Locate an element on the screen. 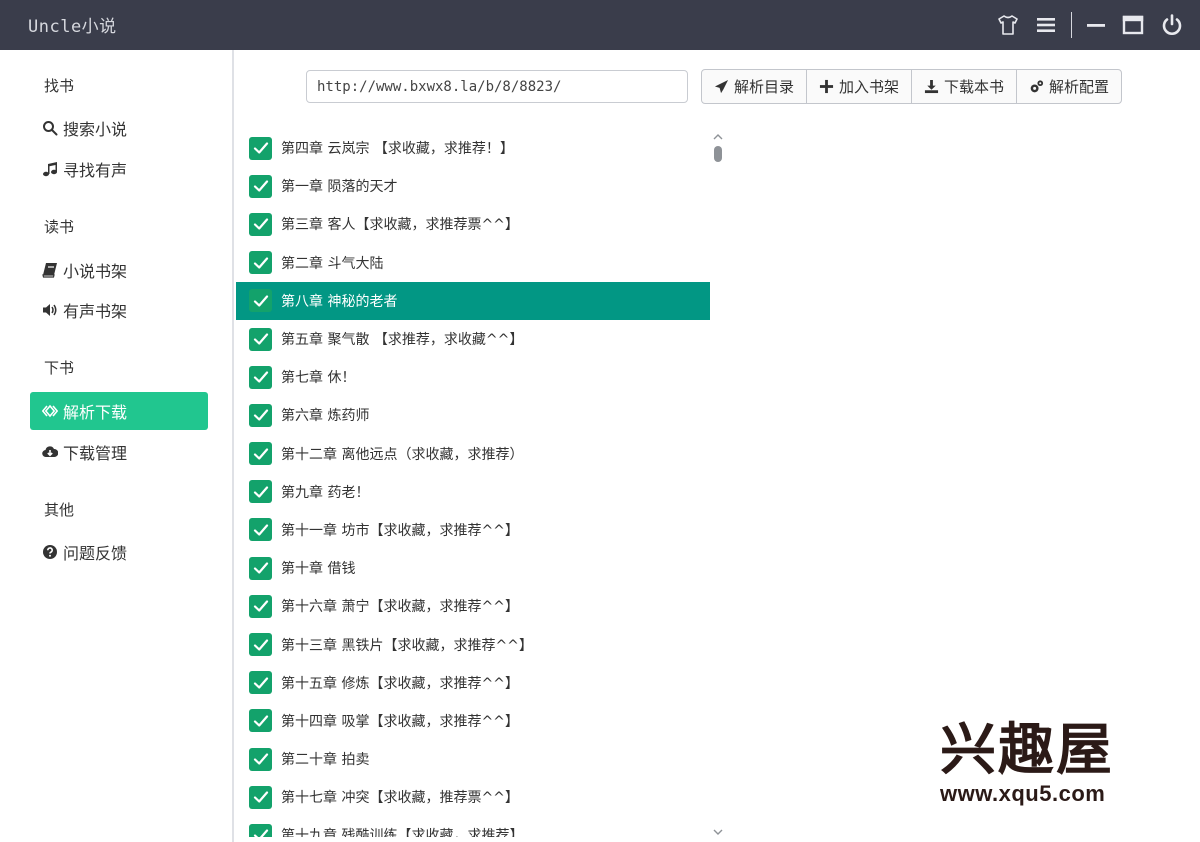 This screenshot has height=842, width=1200. chapter-row: 第六章 炼药师 is located at coordinates (473, 415).